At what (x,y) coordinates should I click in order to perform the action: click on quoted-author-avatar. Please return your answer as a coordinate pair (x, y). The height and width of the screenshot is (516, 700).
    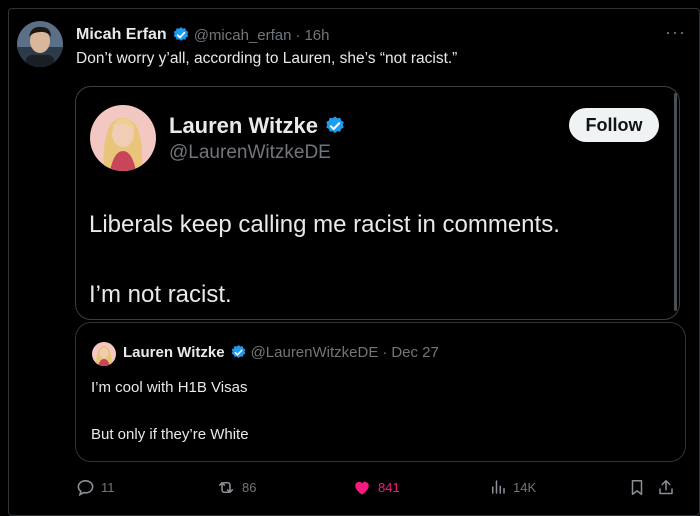
    Looking at the image, I should click on (123, 138).